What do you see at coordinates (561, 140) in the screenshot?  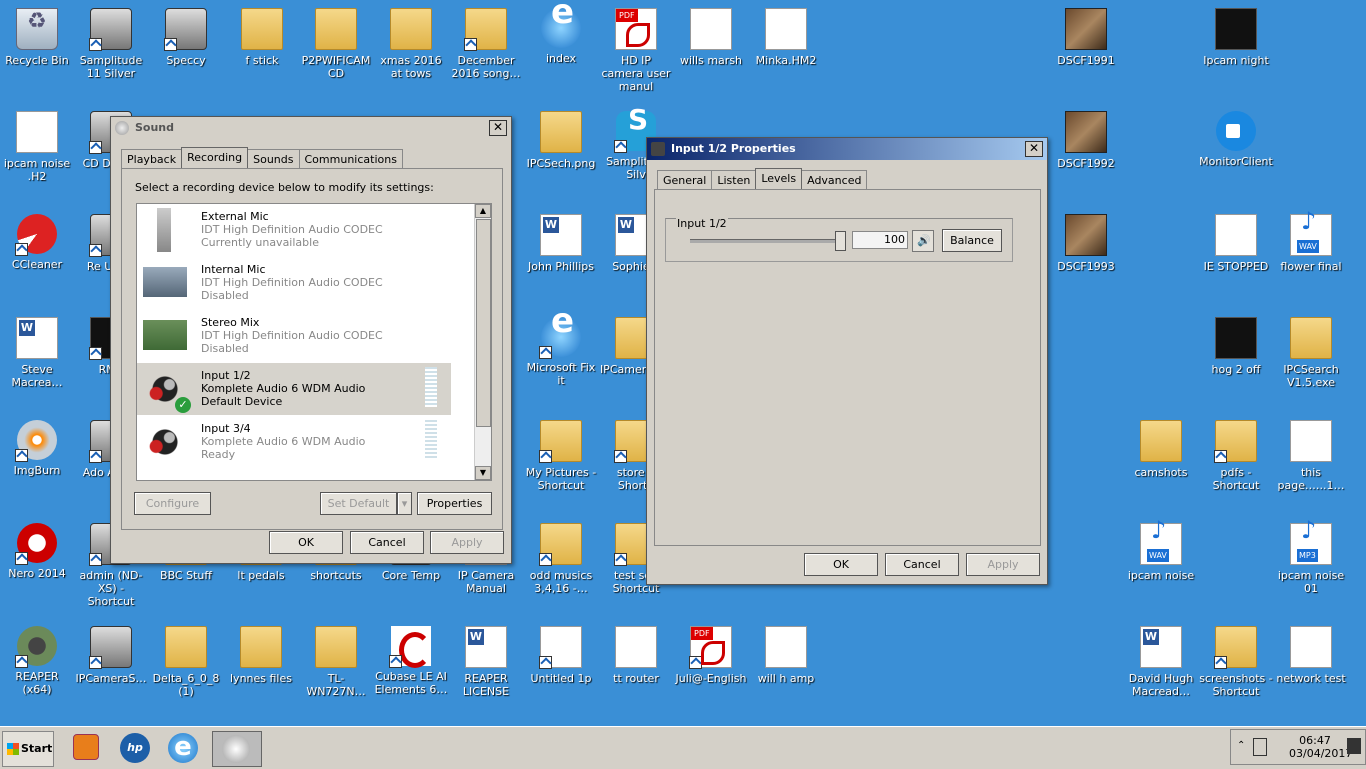 I see `desktop-icon-ipcsech: IPCSech.png` at bounding box center [561, 140].